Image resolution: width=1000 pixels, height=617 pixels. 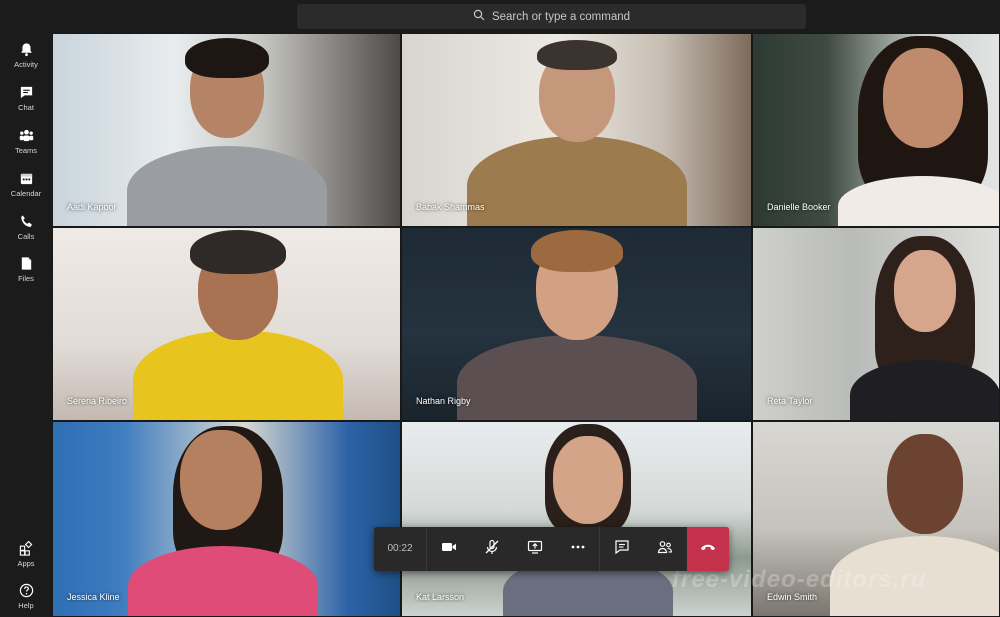 I want to click on participant-name: Reta Taylor, so click(x=790, y=401).